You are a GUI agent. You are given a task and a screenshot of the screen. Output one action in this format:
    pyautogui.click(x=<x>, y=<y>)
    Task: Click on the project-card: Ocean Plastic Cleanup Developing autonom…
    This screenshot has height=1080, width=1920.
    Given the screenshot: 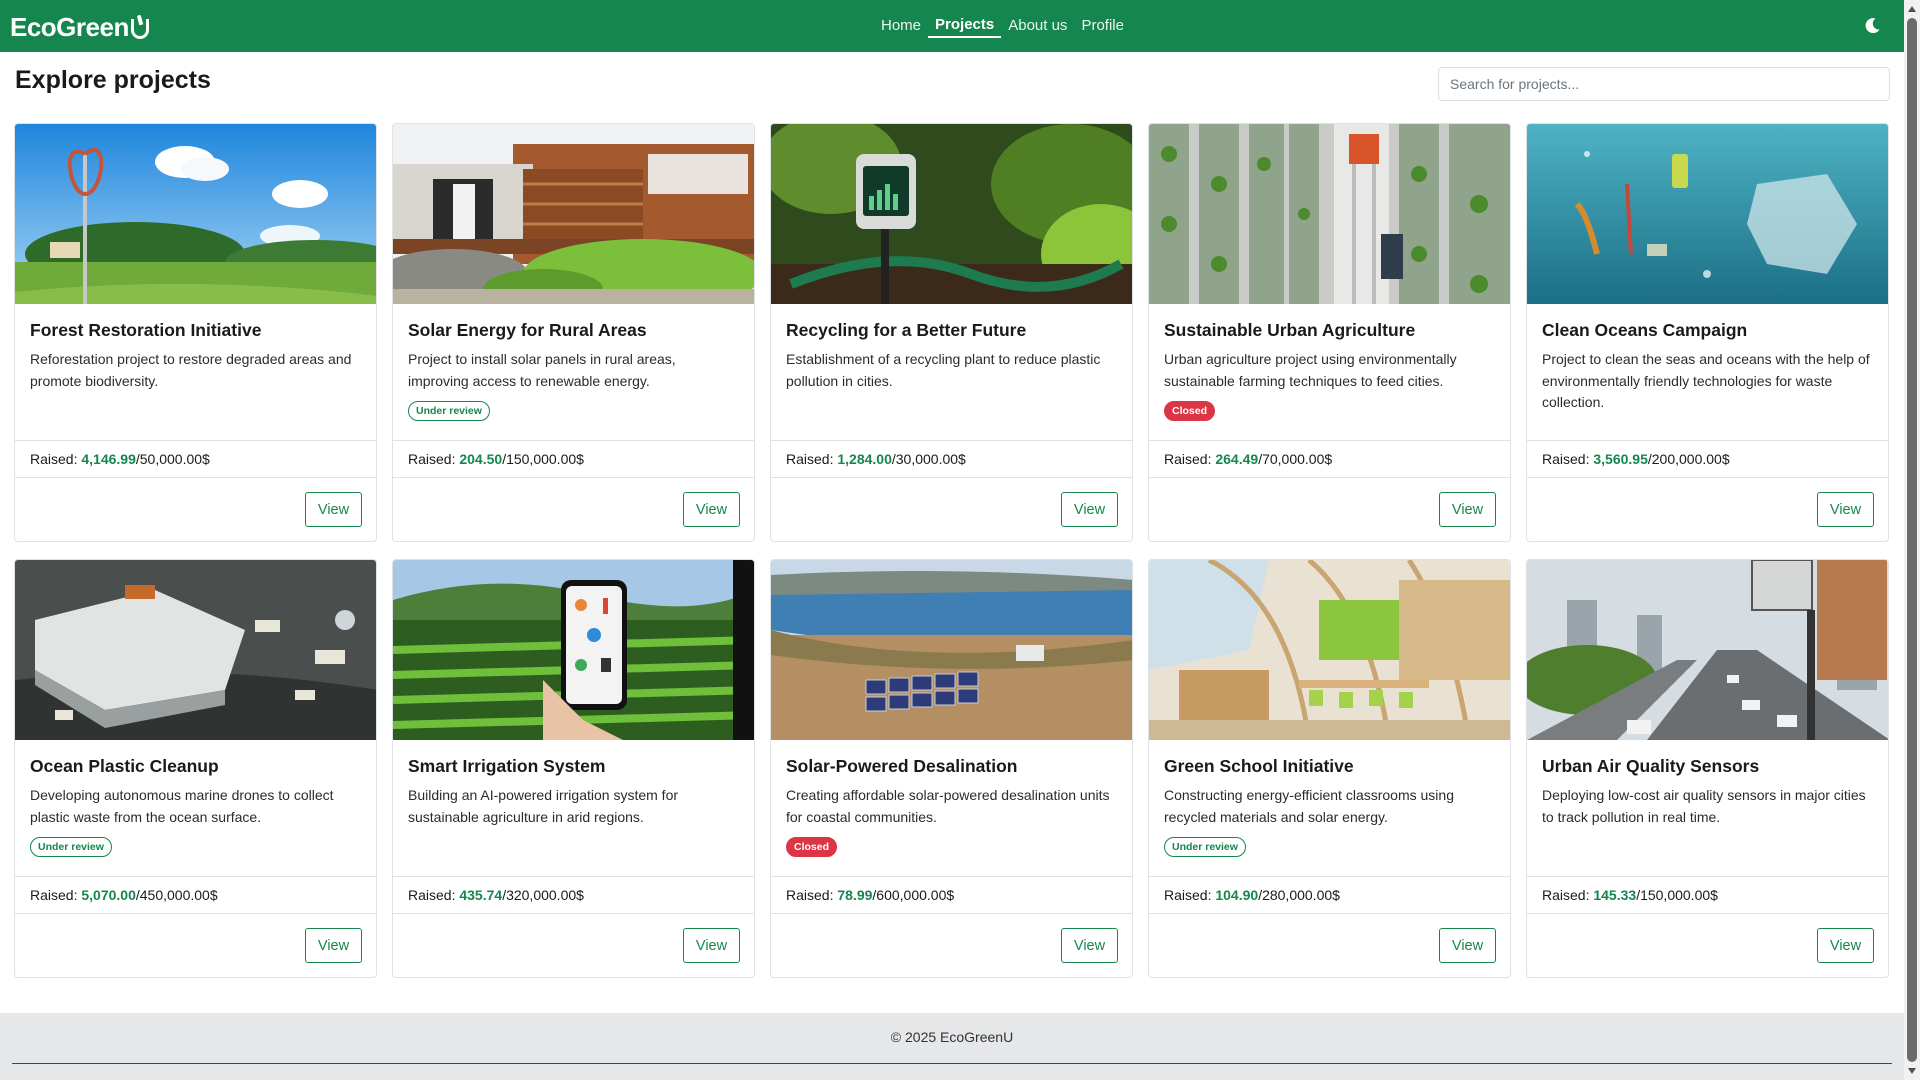 What is the action you would take?
    pyautogui.click(x=195, y=768)
    